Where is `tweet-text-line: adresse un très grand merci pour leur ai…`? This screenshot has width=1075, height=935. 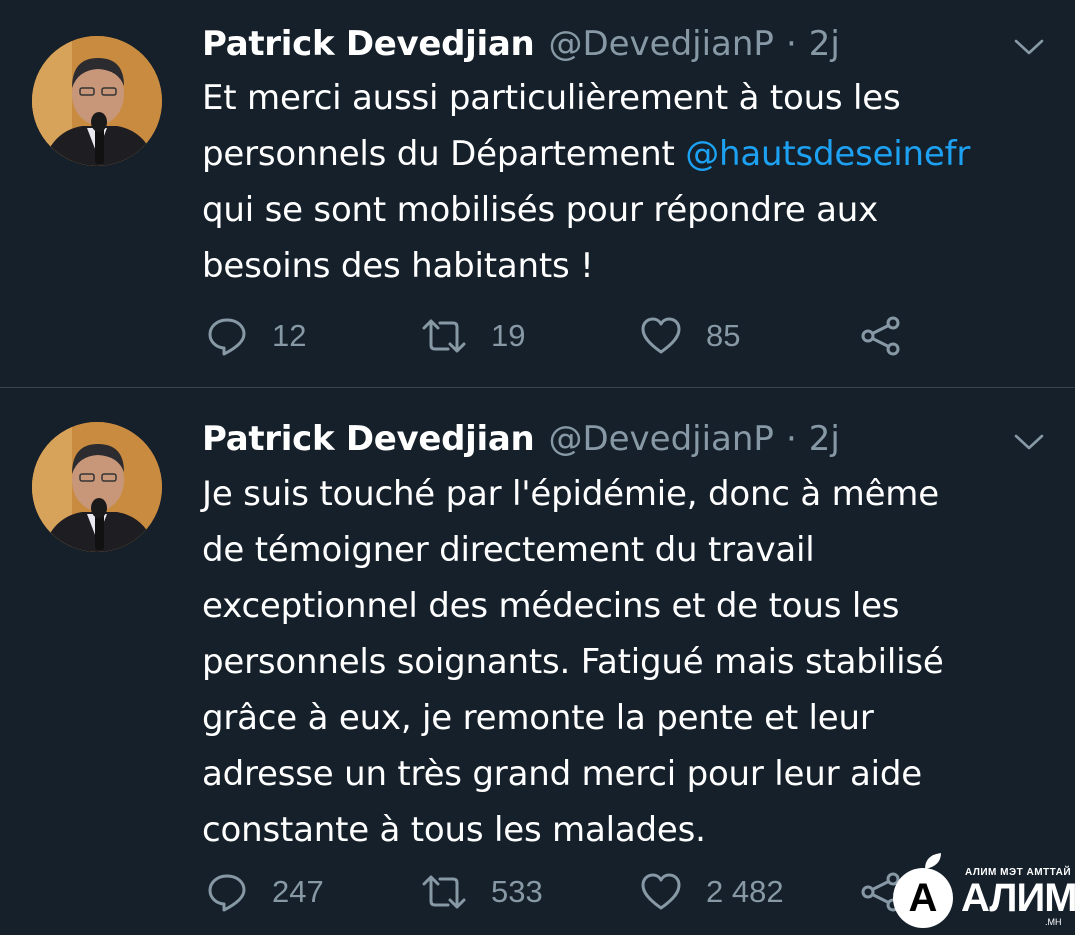
tweet-text-line: adresse un très grand merci pour leur ai… is located at coordinates (562, 774).